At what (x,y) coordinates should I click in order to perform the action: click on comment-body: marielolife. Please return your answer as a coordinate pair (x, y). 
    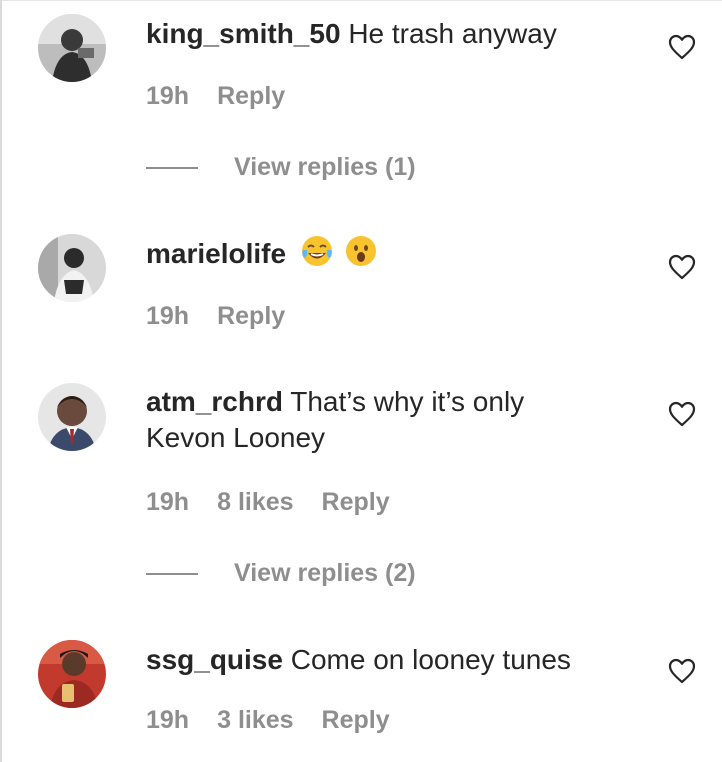
    Looking at the image, I should click on (391, 255).